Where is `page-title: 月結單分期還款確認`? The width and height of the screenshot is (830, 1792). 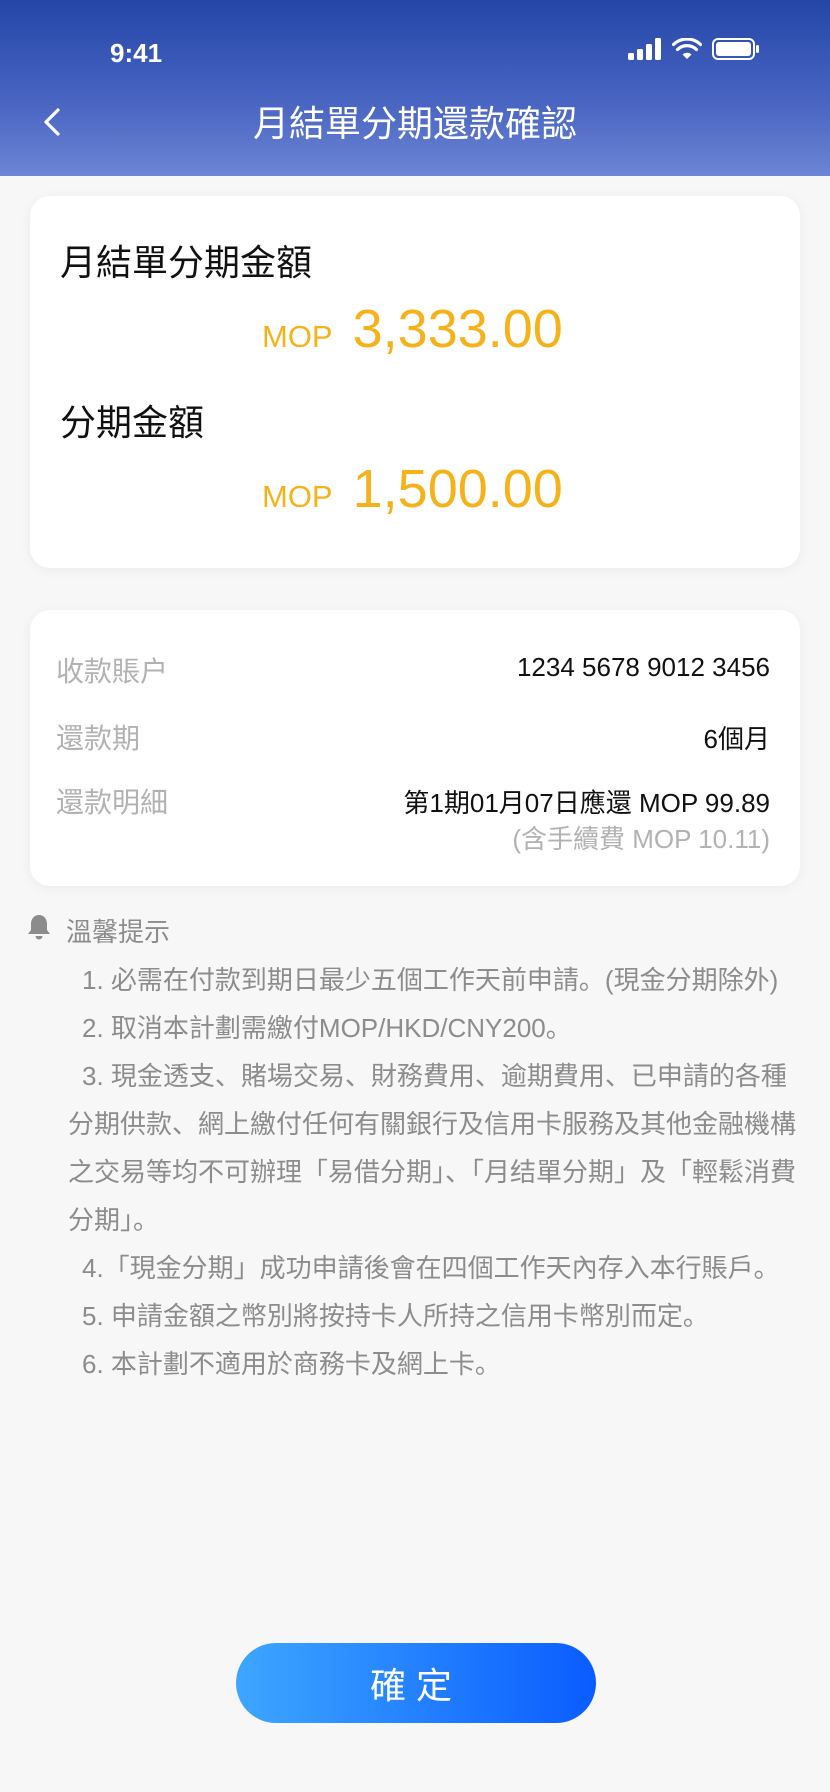 page-title: 月結單分期還款確認 is located at coordinates (414, 123).